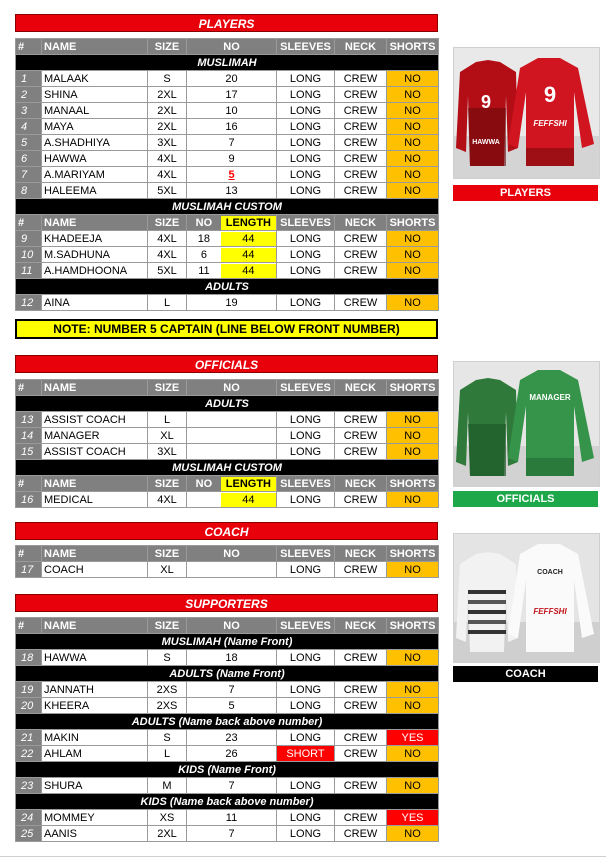 The image size is (606, 860). Describe the element at coordinates (94, 190) in the screenshot. I see `row-name: HALEEMA` at that location.